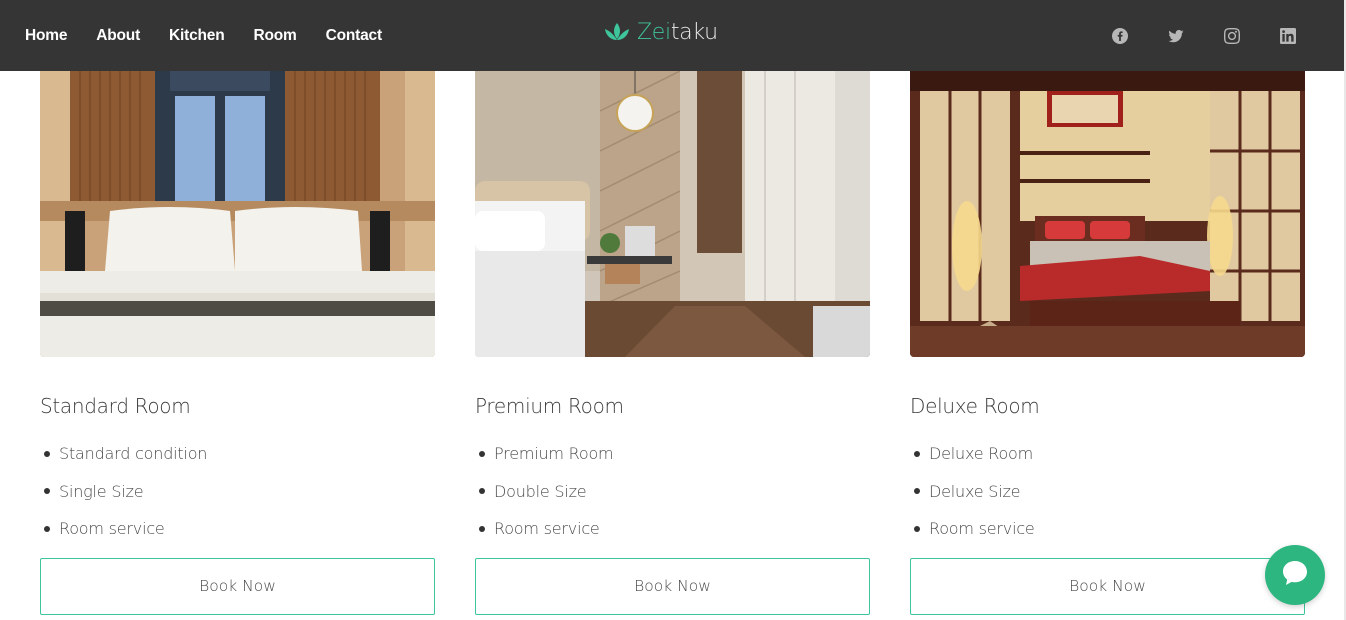 Image resolution: width=1346 pixels, height=620 pixels. I want to click on deluxe-room-photo, so click(1107, 214).